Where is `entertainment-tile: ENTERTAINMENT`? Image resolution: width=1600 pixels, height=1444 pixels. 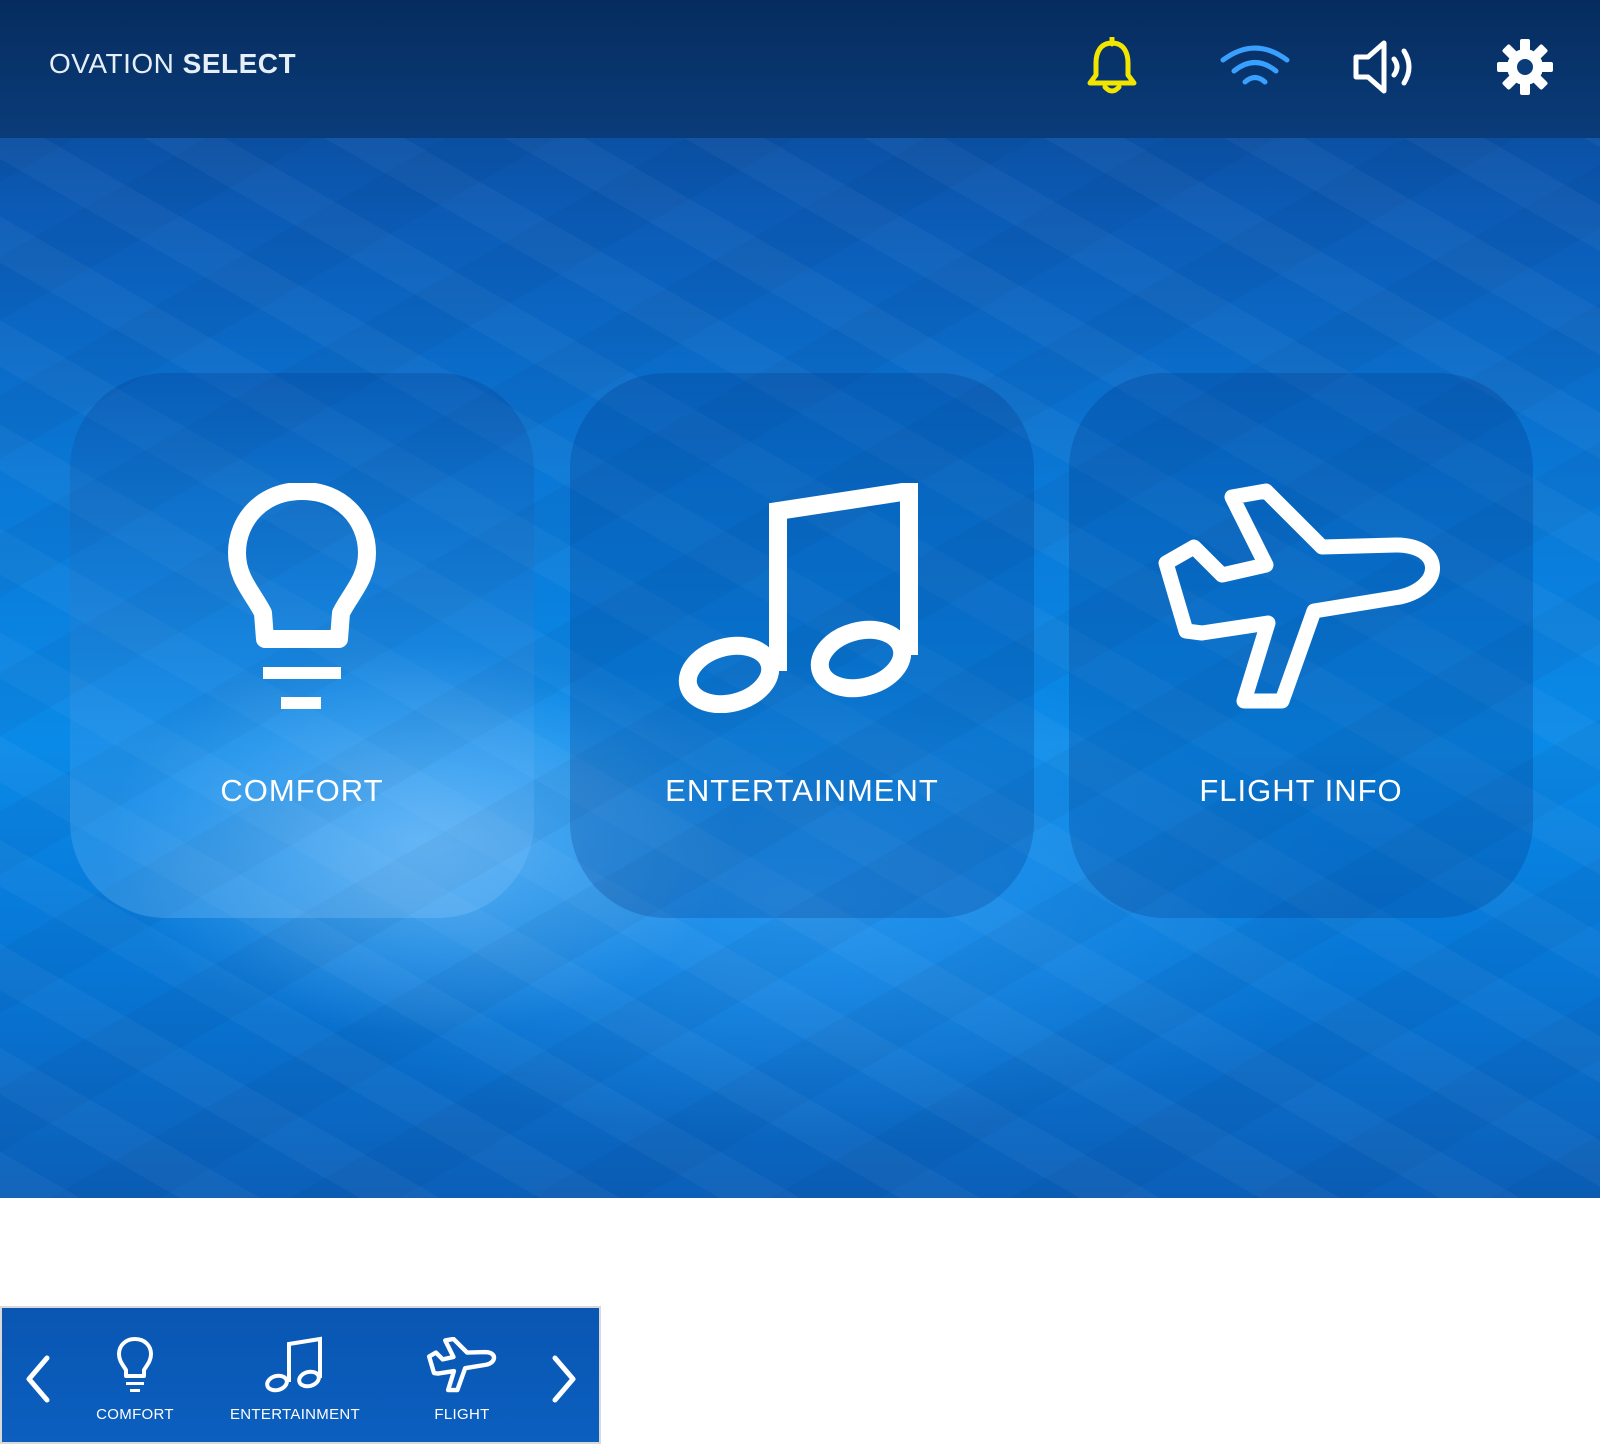
entertainment-tile: ENTERTAINMENT is located at coordinates (802, 645).